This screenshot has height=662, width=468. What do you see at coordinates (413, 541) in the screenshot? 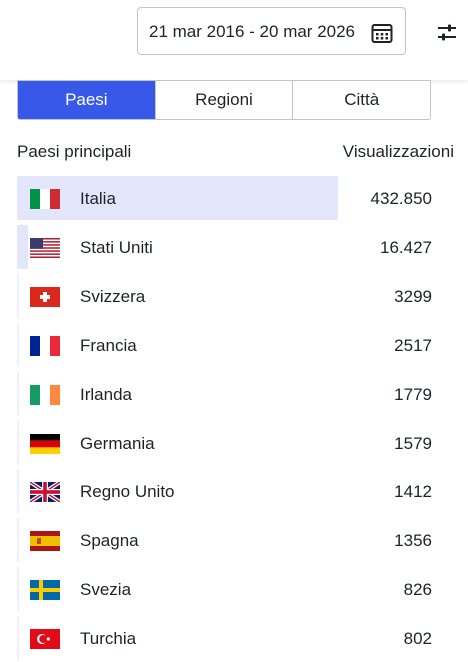
I see `country-views: 1356` at bounding box center [413, 541].